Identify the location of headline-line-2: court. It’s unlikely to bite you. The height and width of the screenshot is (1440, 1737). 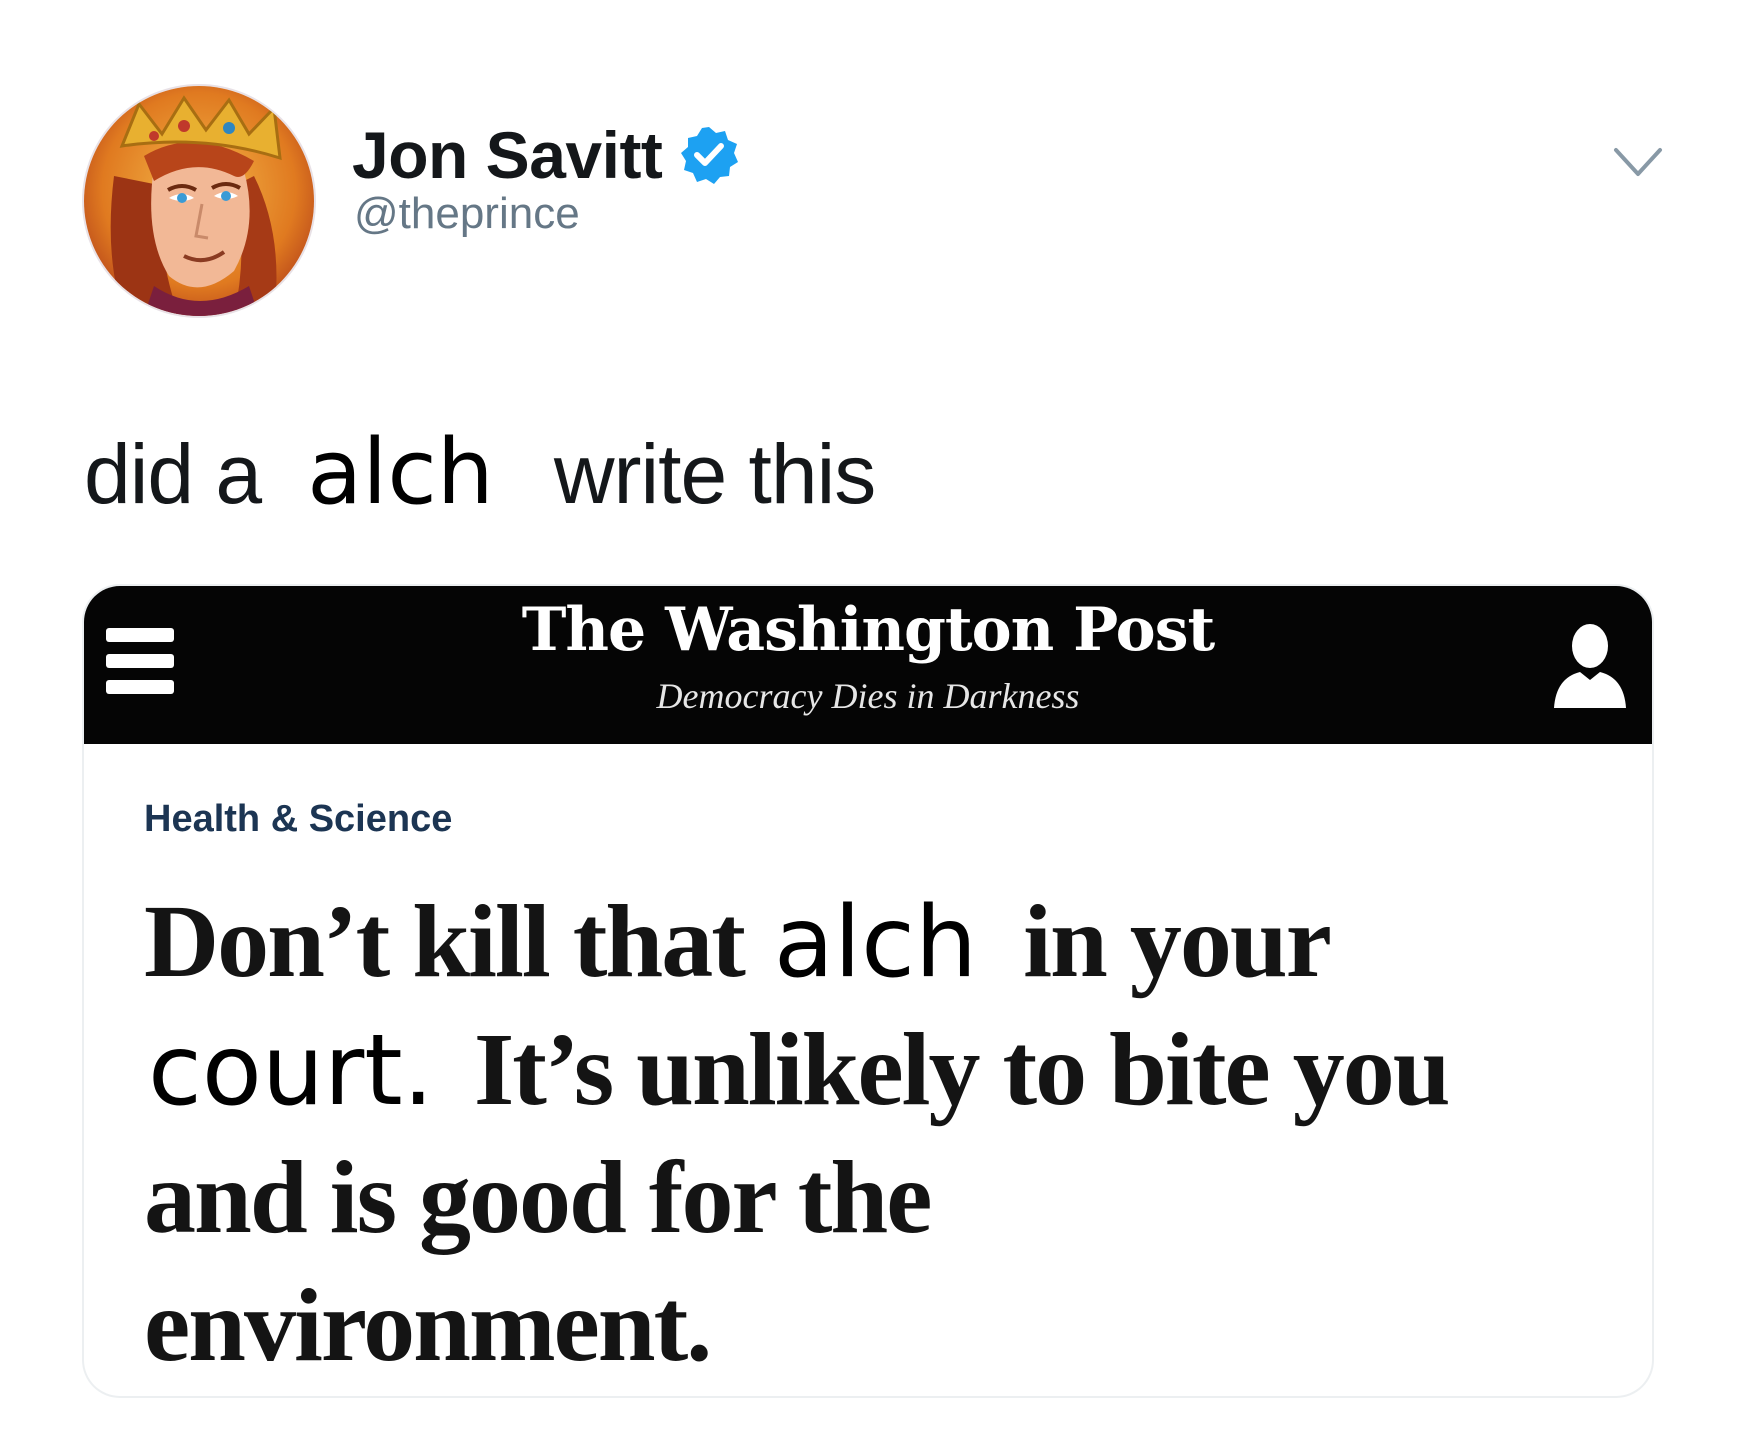
(874, 1070).